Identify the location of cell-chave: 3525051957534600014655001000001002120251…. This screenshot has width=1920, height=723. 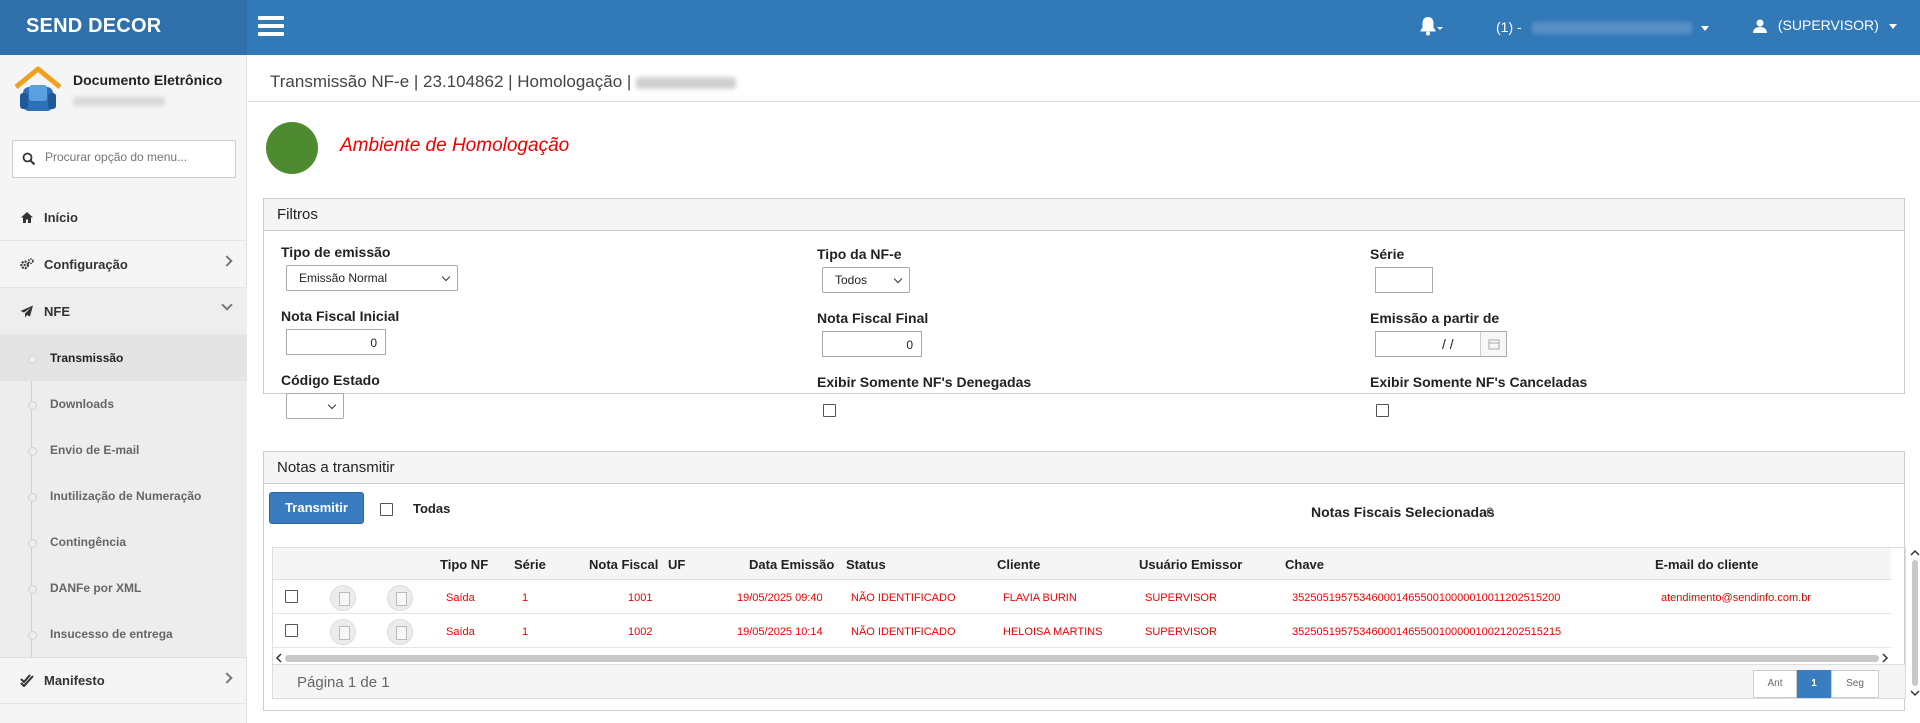
(1427, 632).